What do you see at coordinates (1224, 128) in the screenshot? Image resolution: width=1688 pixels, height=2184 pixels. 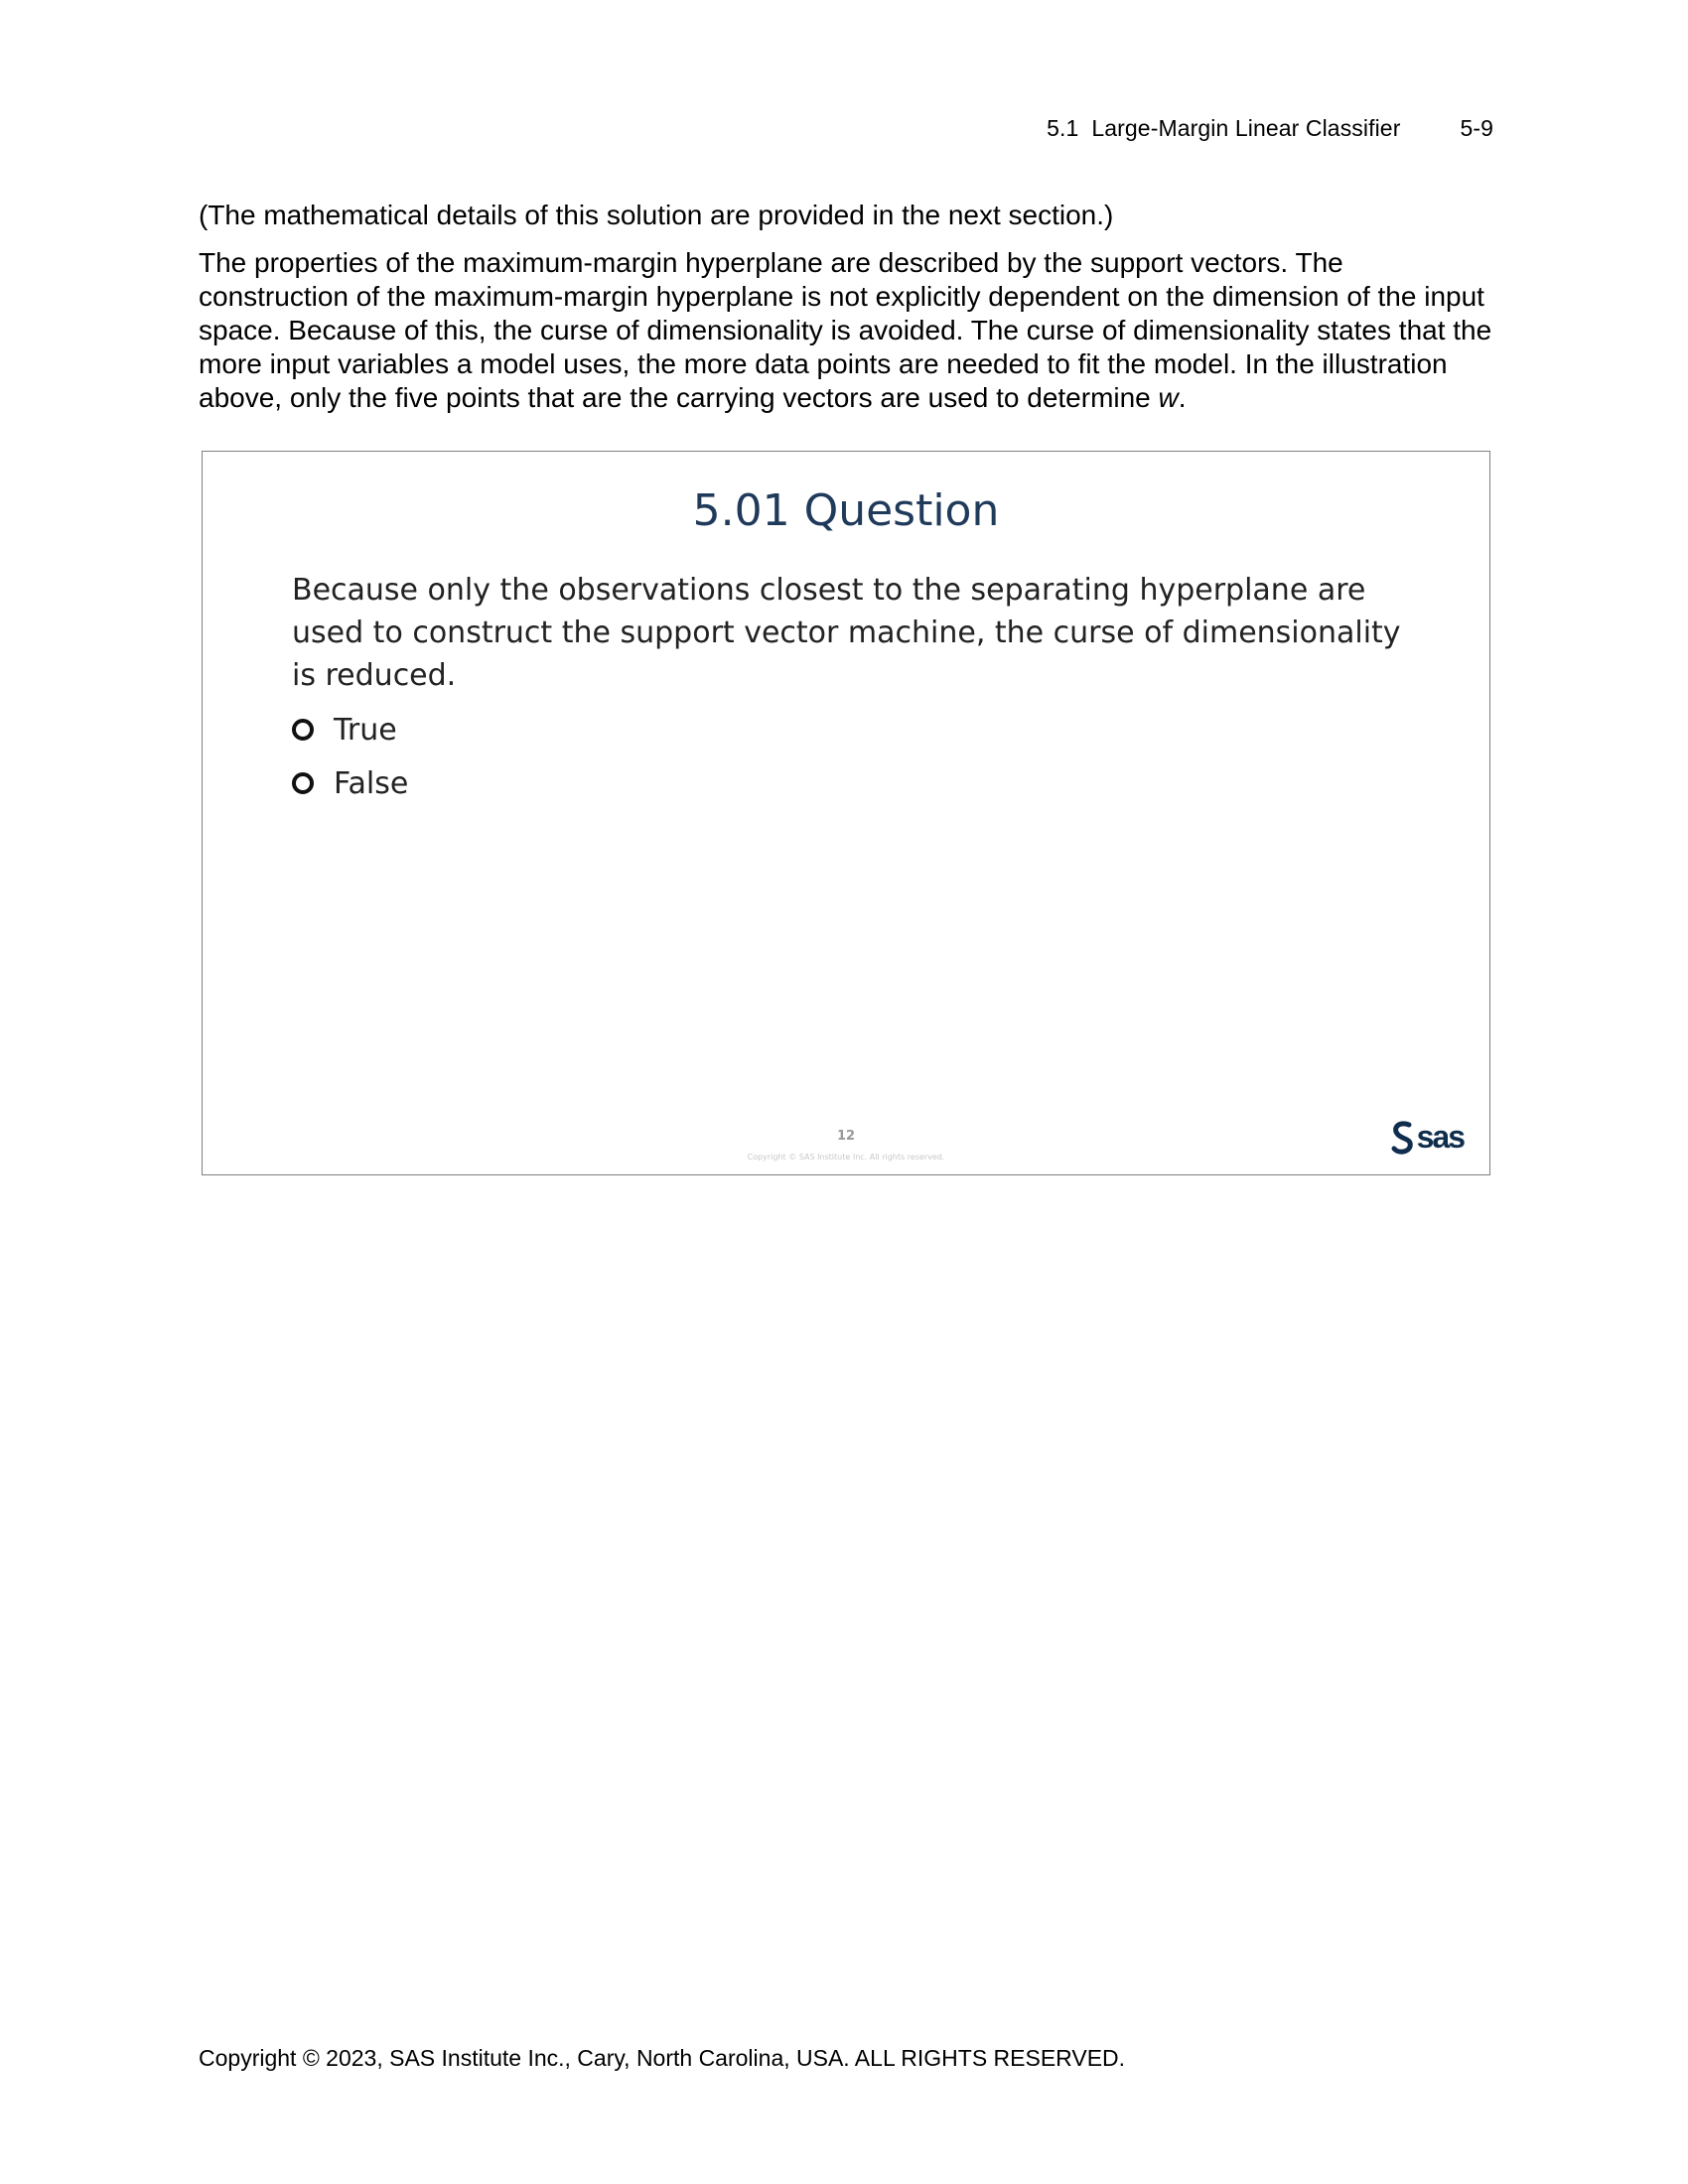 I see `section-title: 5.1 Large-Margin Linear Classifier` at bounding box center [1224, 128].